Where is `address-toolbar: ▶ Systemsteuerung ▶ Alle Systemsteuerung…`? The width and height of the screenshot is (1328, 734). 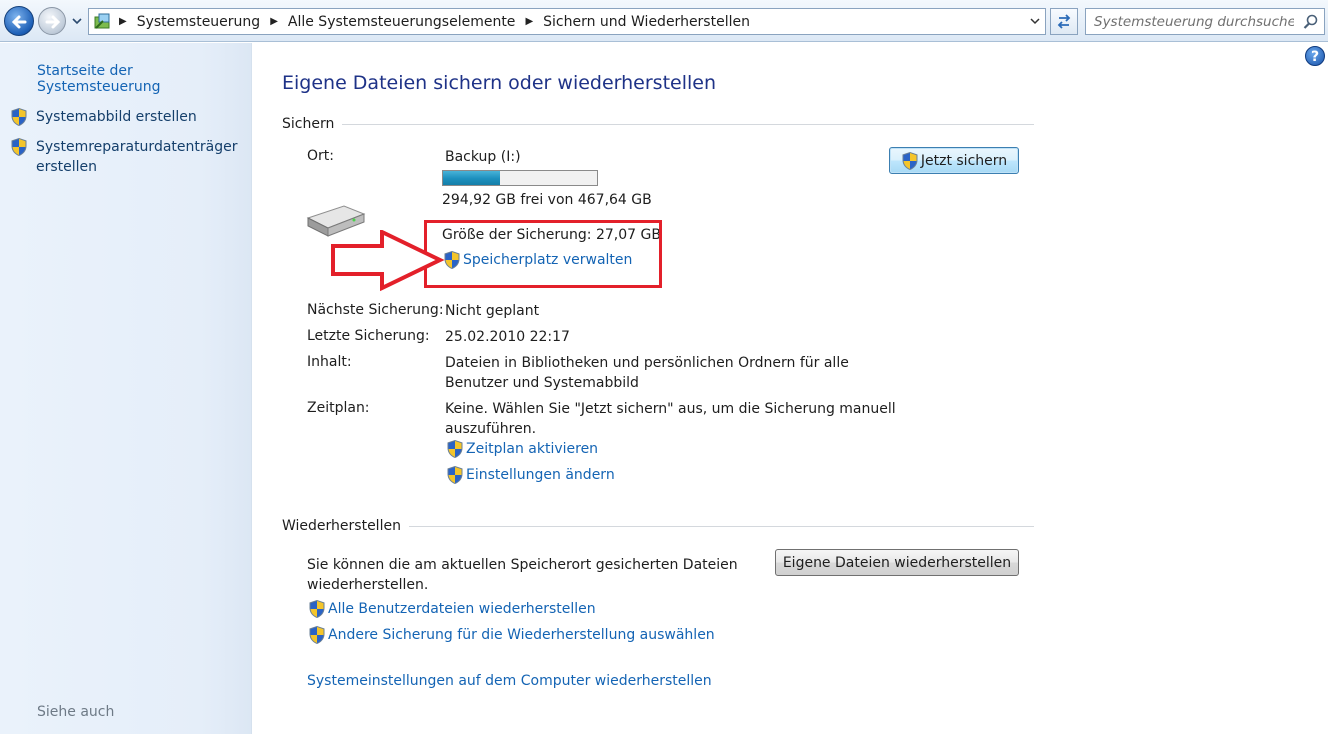
address-toolbar: ▶ Systemsteuerung ▶ Alle Systemsteuerung… is located at coordinates (664, 21).